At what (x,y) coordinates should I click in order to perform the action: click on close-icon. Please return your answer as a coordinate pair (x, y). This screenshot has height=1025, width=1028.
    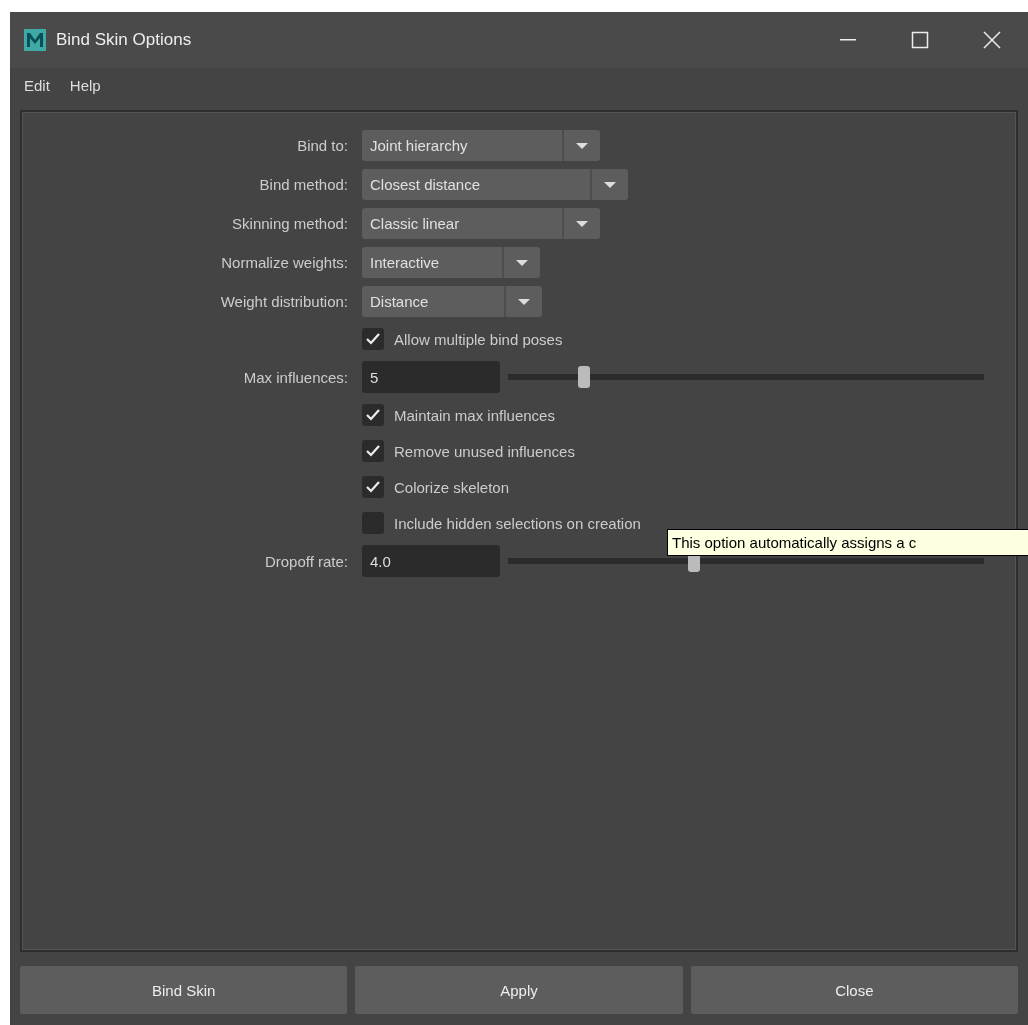
    Looking at the image, I should click on (992, 40).